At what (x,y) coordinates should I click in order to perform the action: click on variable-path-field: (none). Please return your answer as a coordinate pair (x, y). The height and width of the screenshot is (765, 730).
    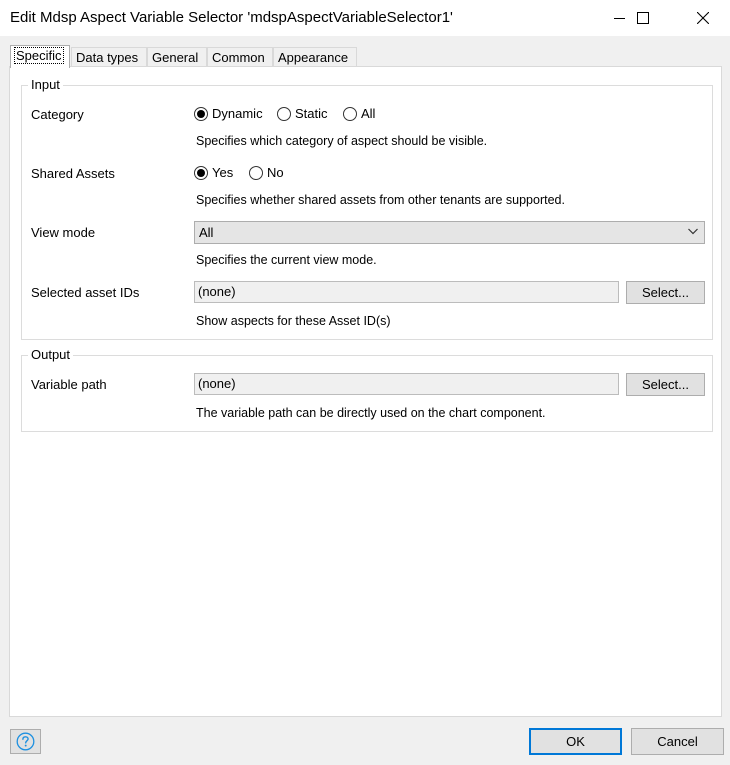
    Looking at the image, I should click on (406, 384).